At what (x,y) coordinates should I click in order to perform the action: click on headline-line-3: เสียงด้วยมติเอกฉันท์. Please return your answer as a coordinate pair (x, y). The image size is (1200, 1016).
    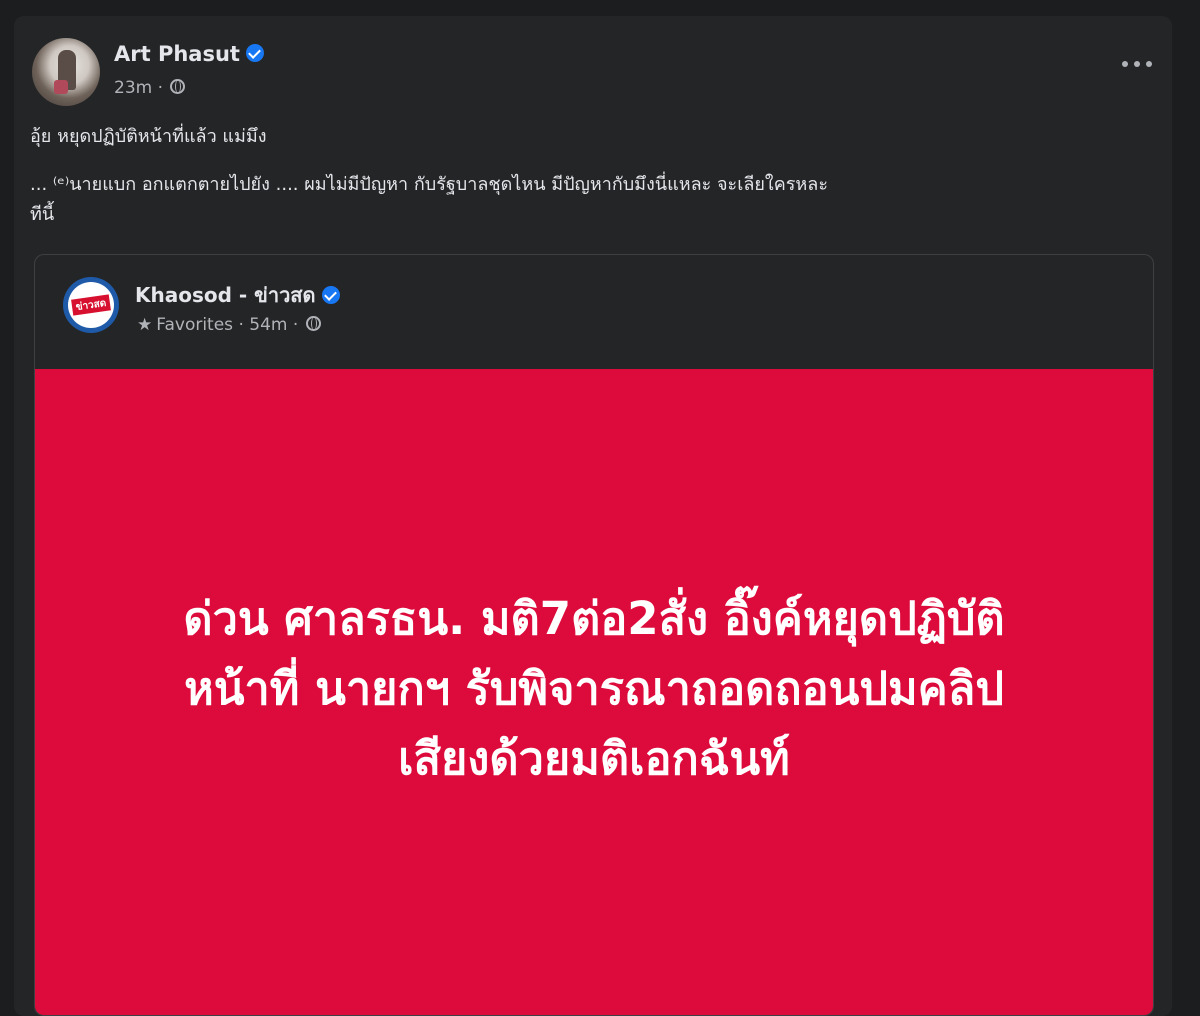
    Looking at the image, I should click on (594, 758).